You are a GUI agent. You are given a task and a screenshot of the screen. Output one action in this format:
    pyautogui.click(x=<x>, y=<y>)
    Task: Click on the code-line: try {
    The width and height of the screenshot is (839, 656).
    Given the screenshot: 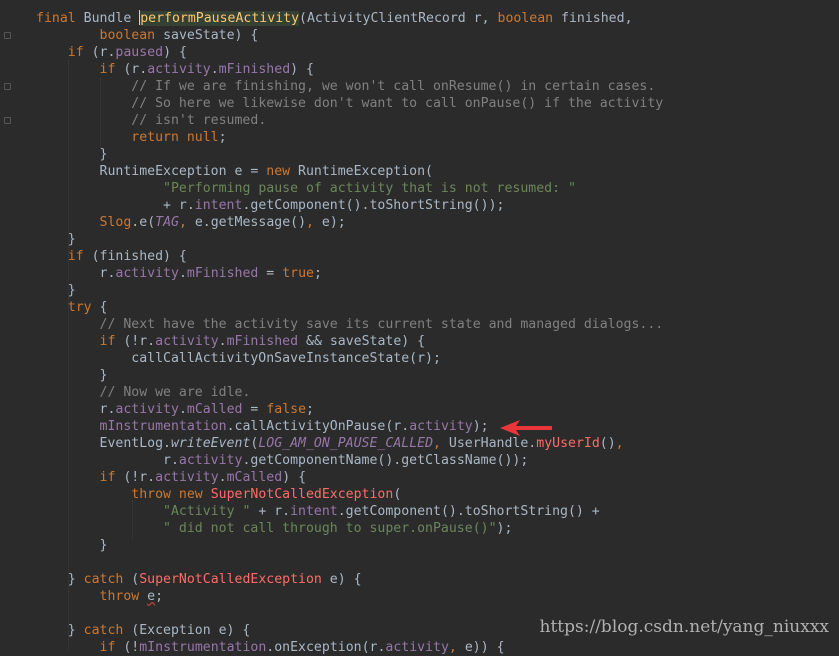 What is the action you would take?
    pyautogui.click(x=72, y=307)
    